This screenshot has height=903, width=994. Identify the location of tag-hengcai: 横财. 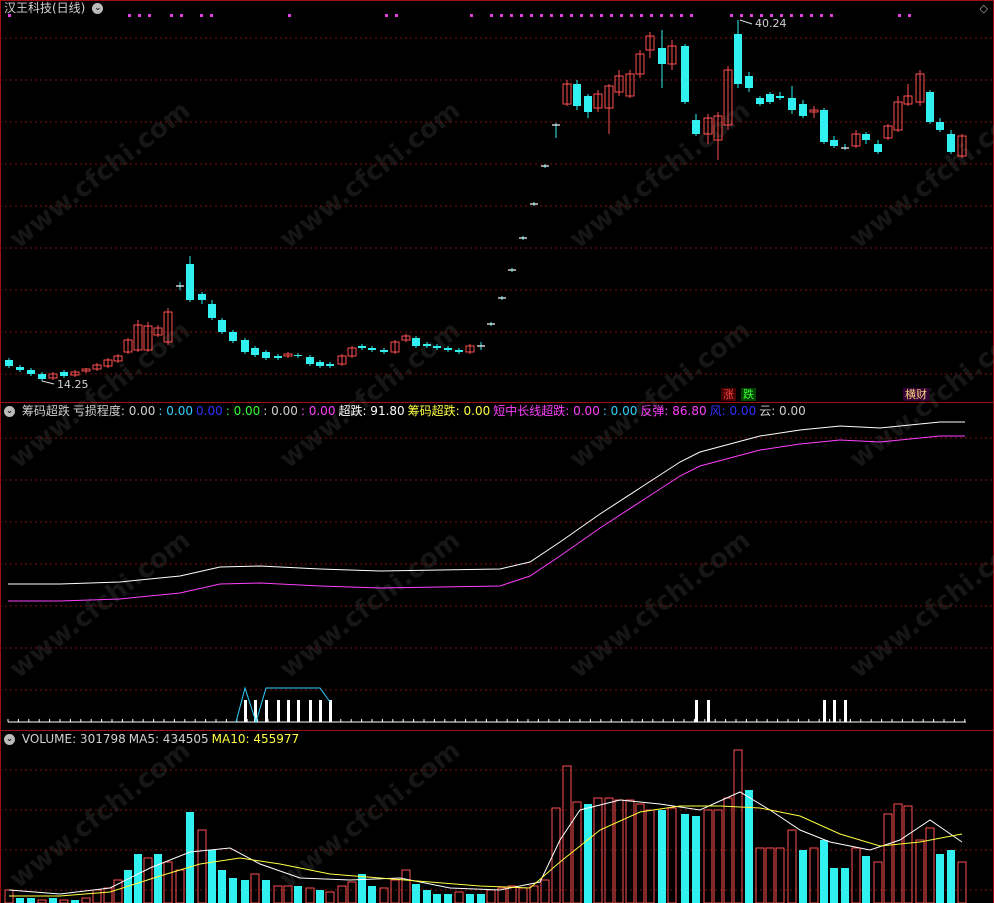
(916, 394).